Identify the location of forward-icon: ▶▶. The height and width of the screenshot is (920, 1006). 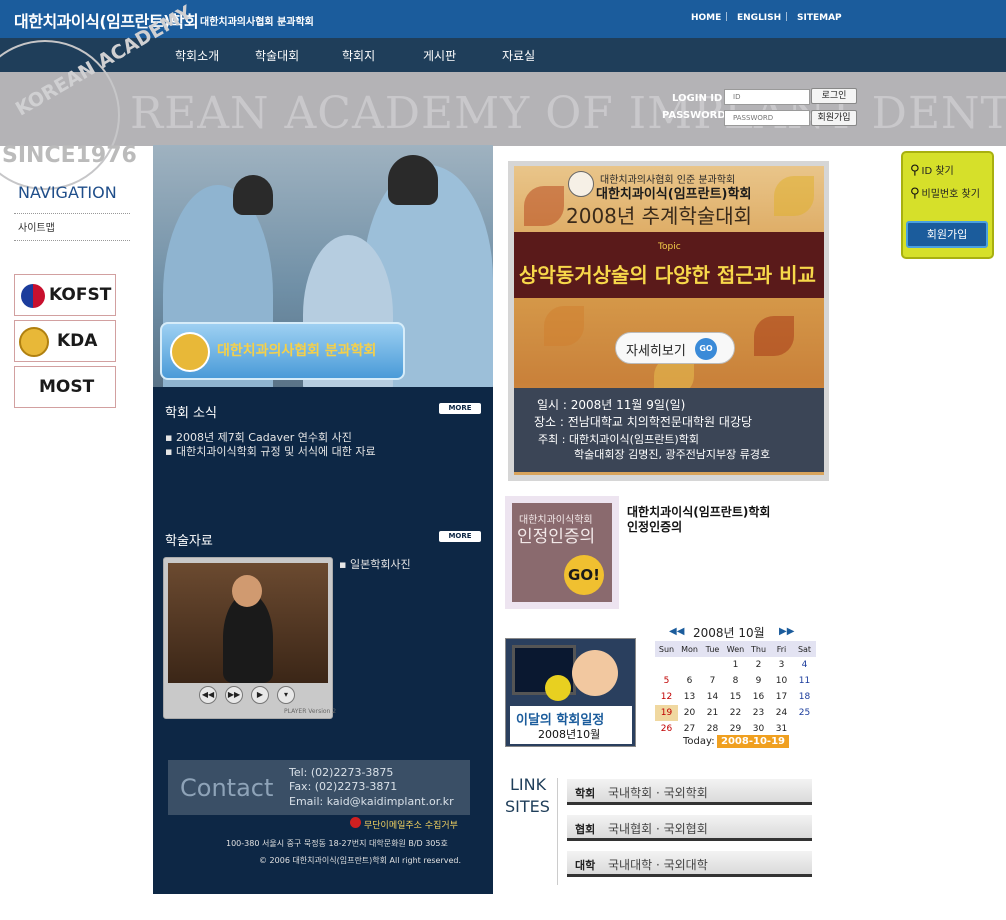
(234, 695).